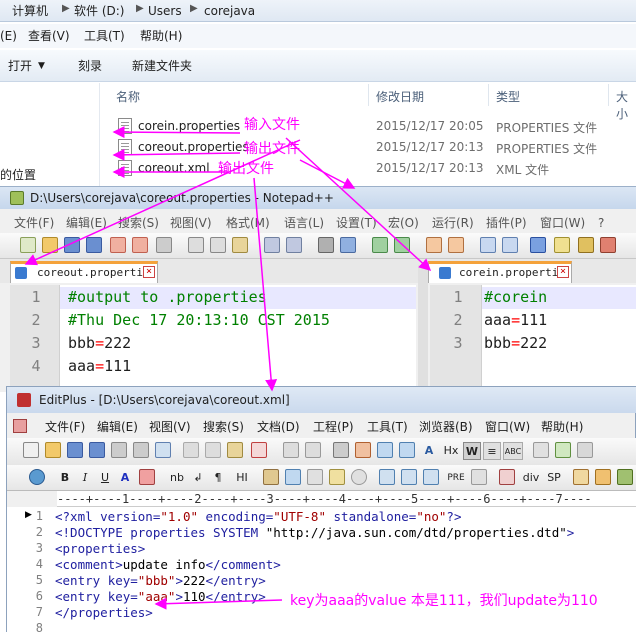 The image size is (636, 635). What do you see at coordinates (84, 272) in the screenshot?
I see `tab-coreout-properties: coreout.properties ×` at bounding box center [84, 272].